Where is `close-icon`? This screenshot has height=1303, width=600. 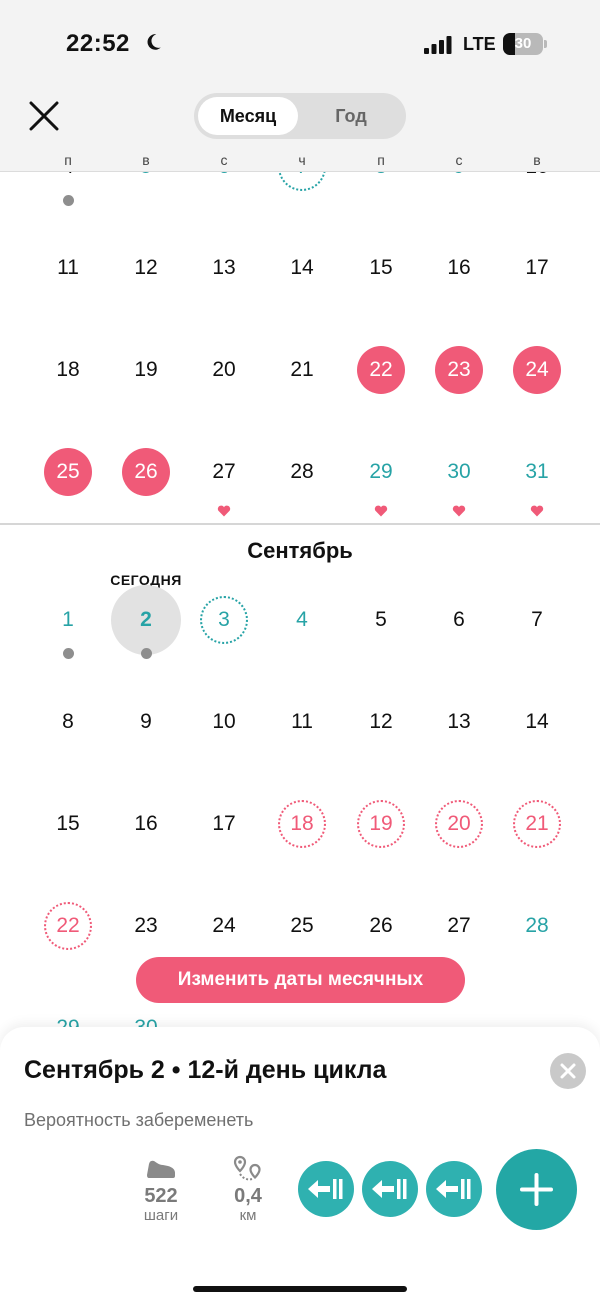 close-icon is located at coordinates (44, 116).